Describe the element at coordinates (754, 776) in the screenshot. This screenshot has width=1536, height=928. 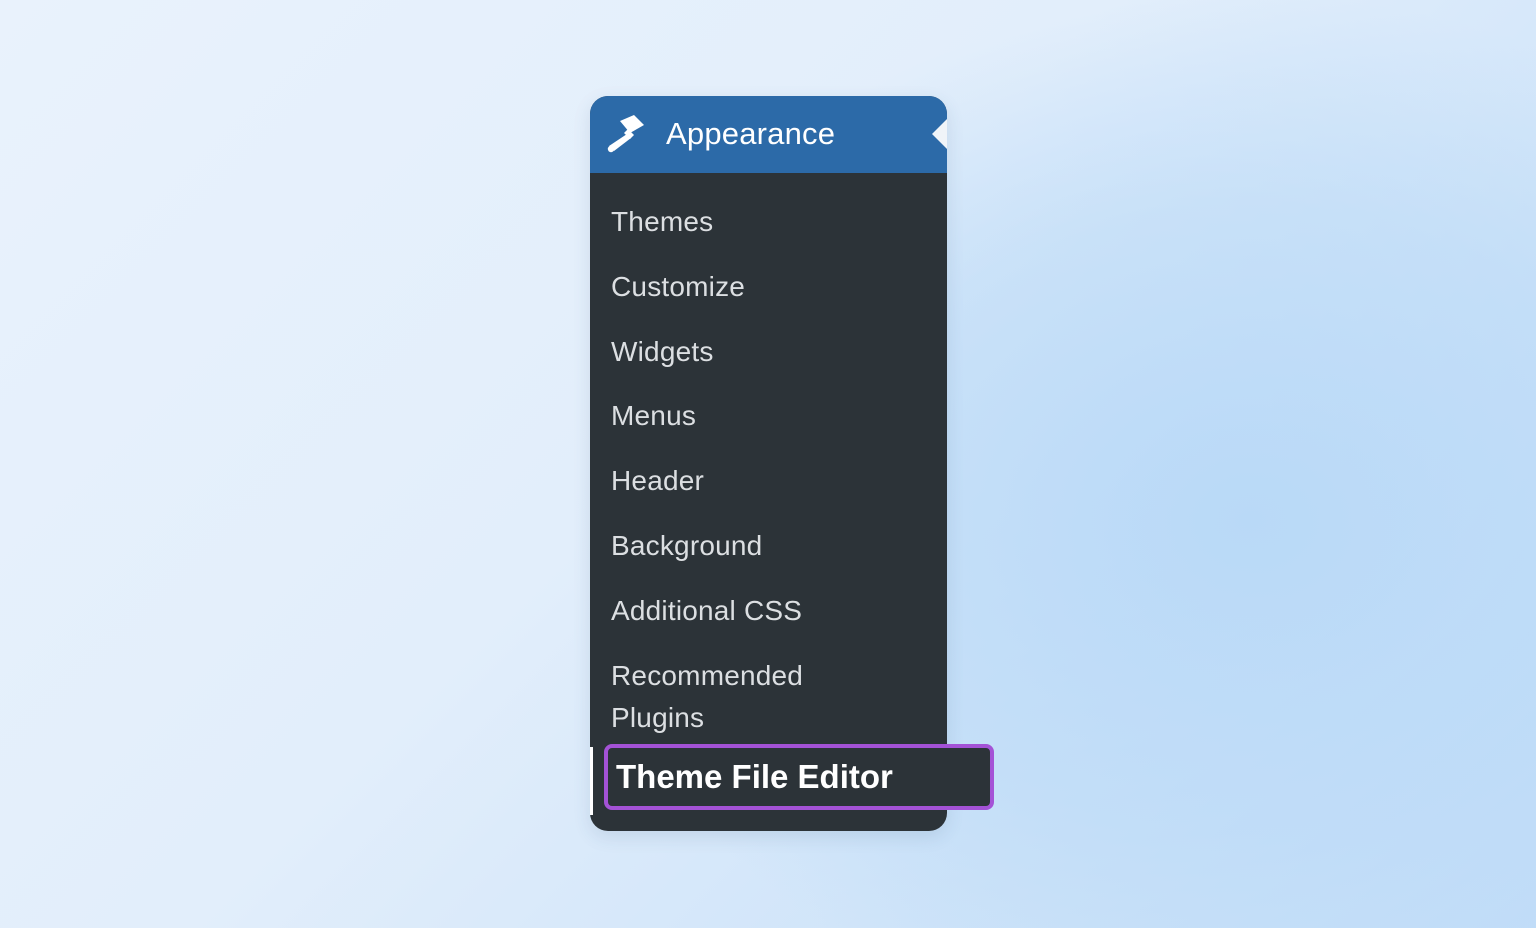
I see `theme-file-editor-label: Theme File Editor` at that location.